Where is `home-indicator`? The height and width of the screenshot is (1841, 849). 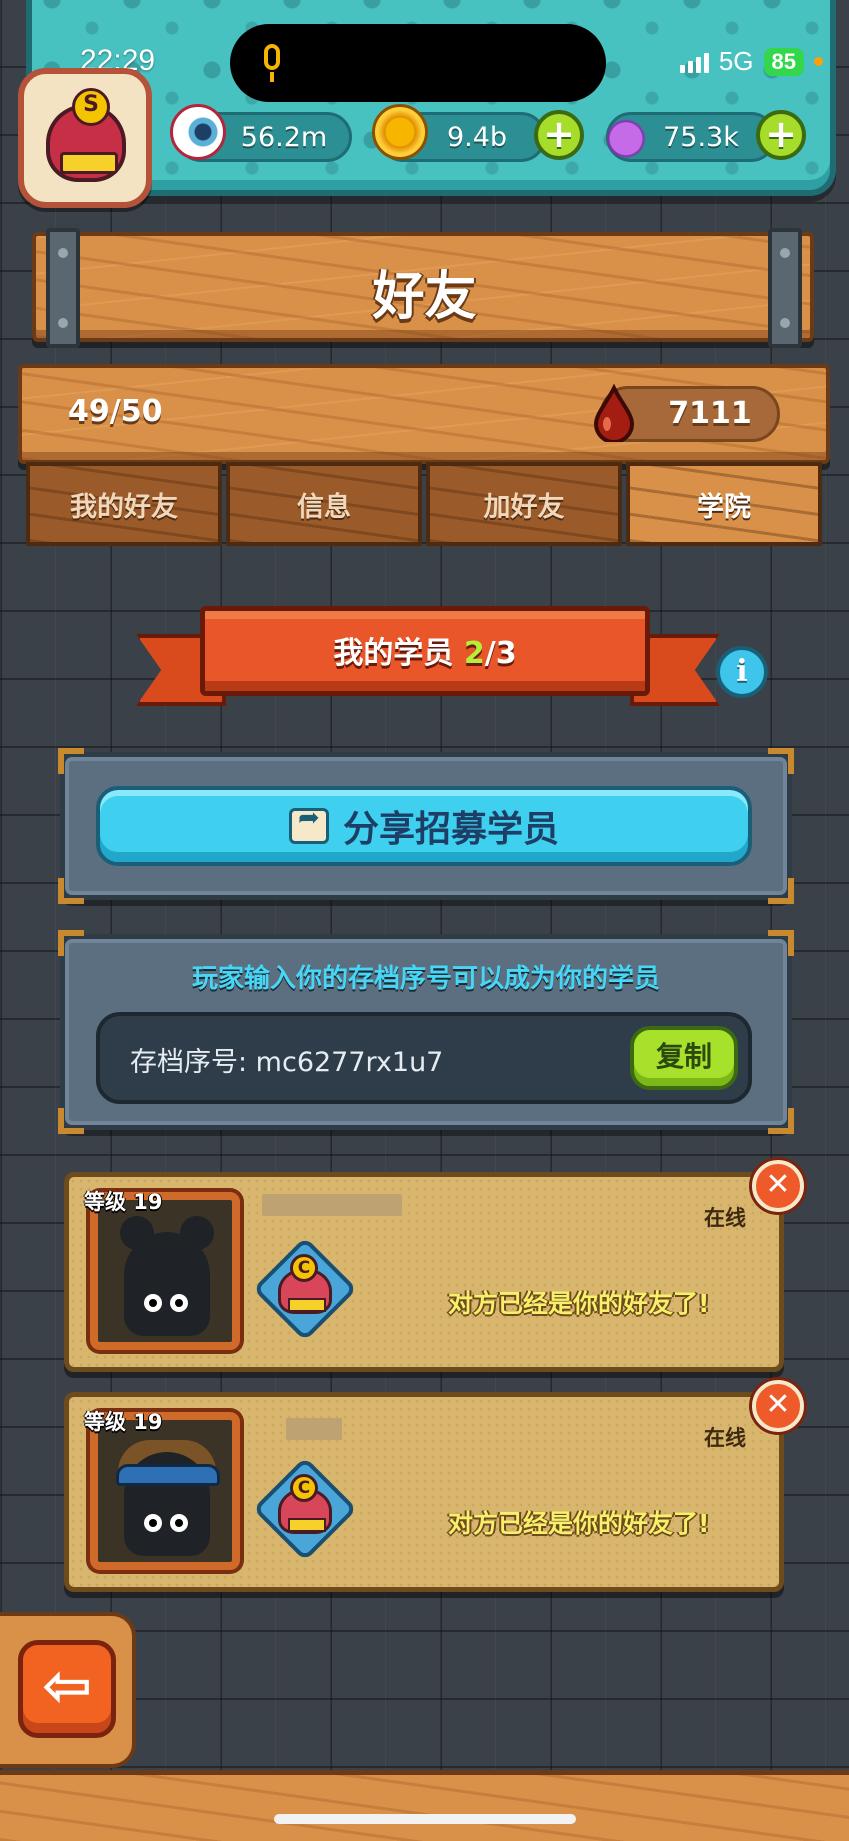
home-indicator is located at coordinates (425, 1819).